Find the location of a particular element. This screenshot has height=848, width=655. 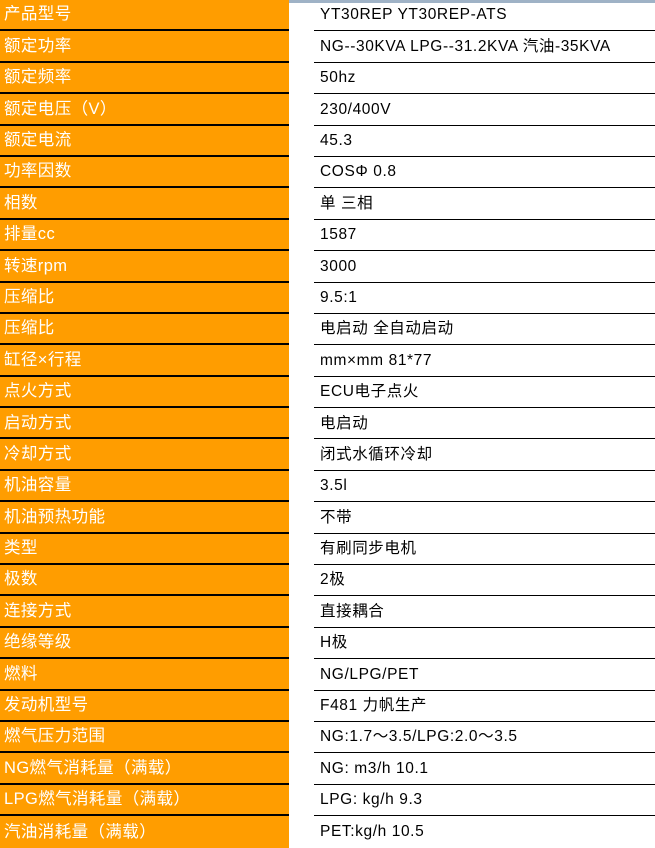

spec-label: 燃料 is located at coordinates (144, 675).